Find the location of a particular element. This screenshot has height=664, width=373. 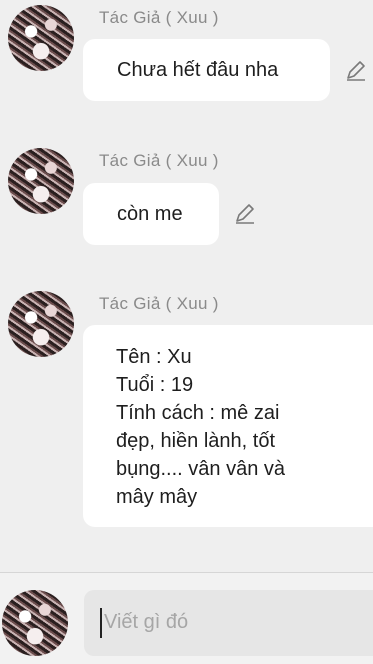

text-cursor is located at coordinates (101, 623).